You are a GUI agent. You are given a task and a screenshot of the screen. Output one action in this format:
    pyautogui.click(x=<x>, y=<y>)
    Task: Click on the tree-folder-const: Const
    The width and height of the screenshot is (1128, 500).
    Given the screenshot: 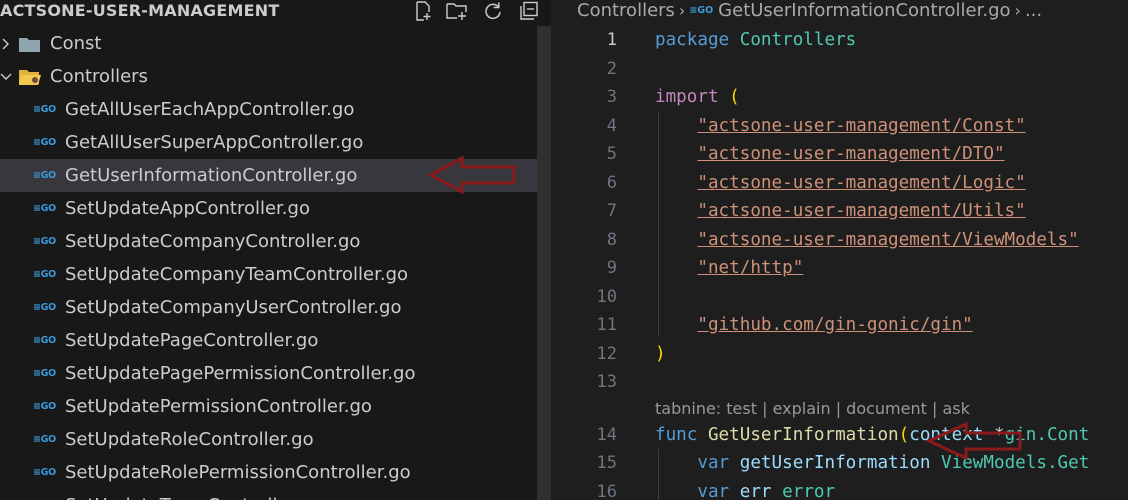 What is the action you would take?
    pyautogui.click(x=275, y=43)
    